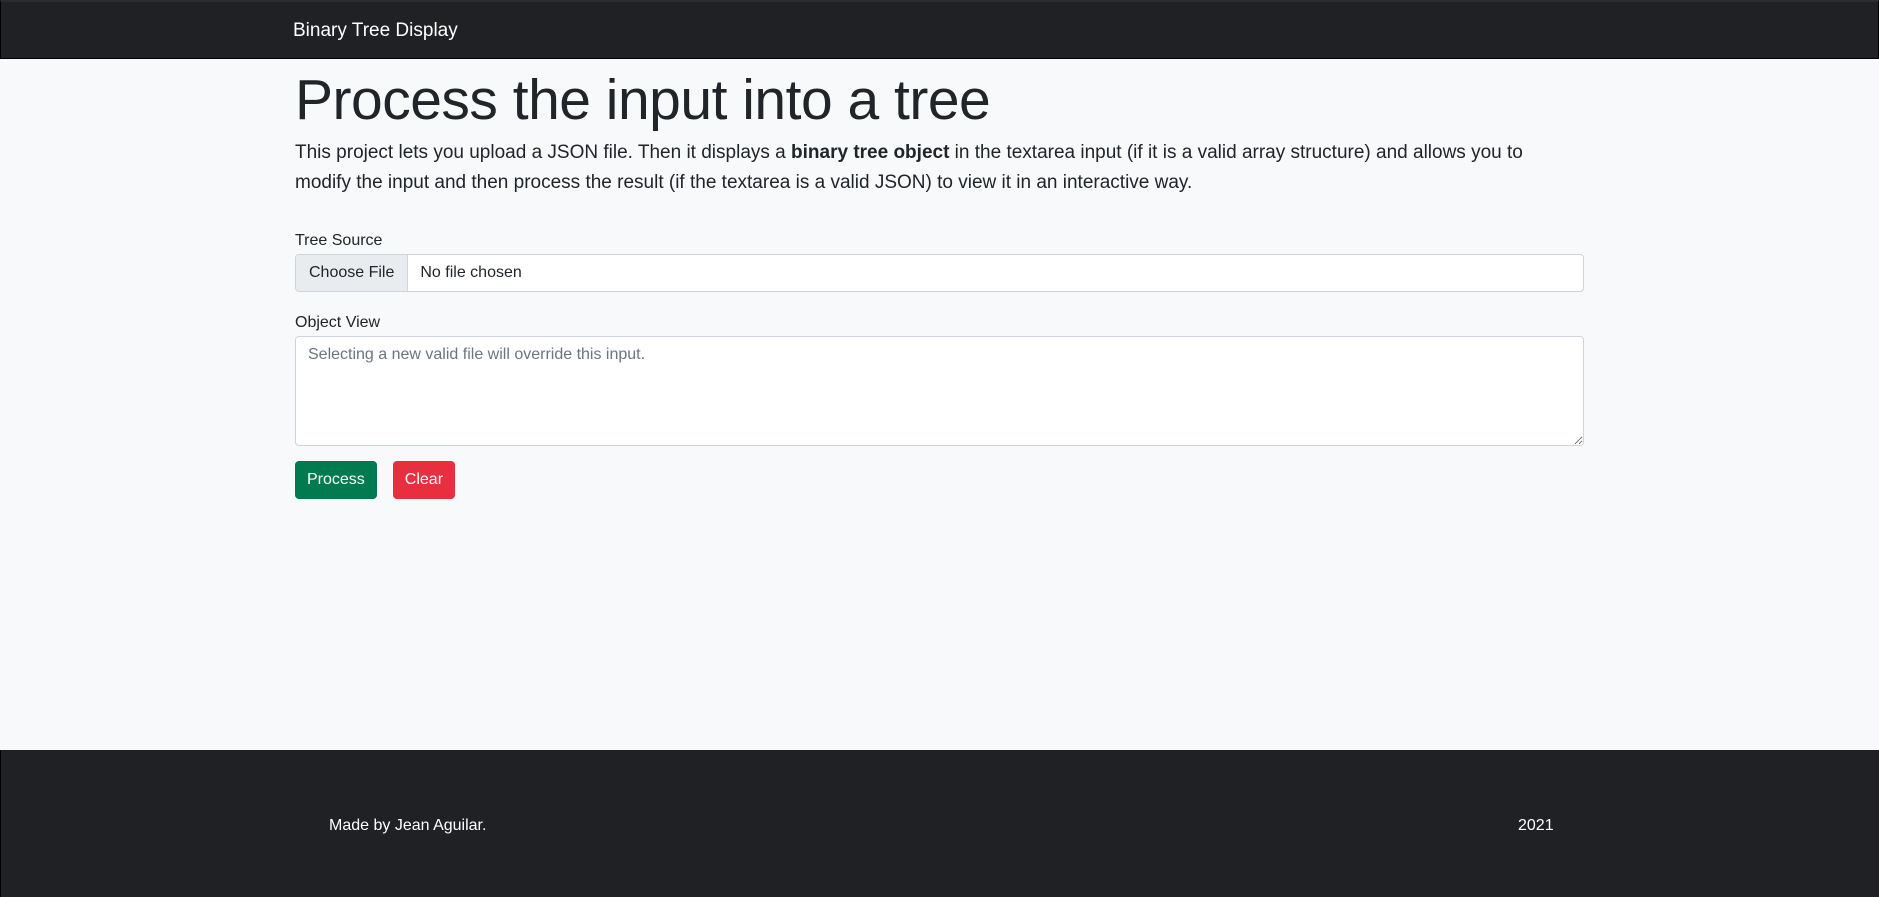 This screenshot has height=897, width=1879. What do you see at coordinates (471, 272) in the screenshot?
I see `file-status: No file chosen` at bounding box center [471, 272].